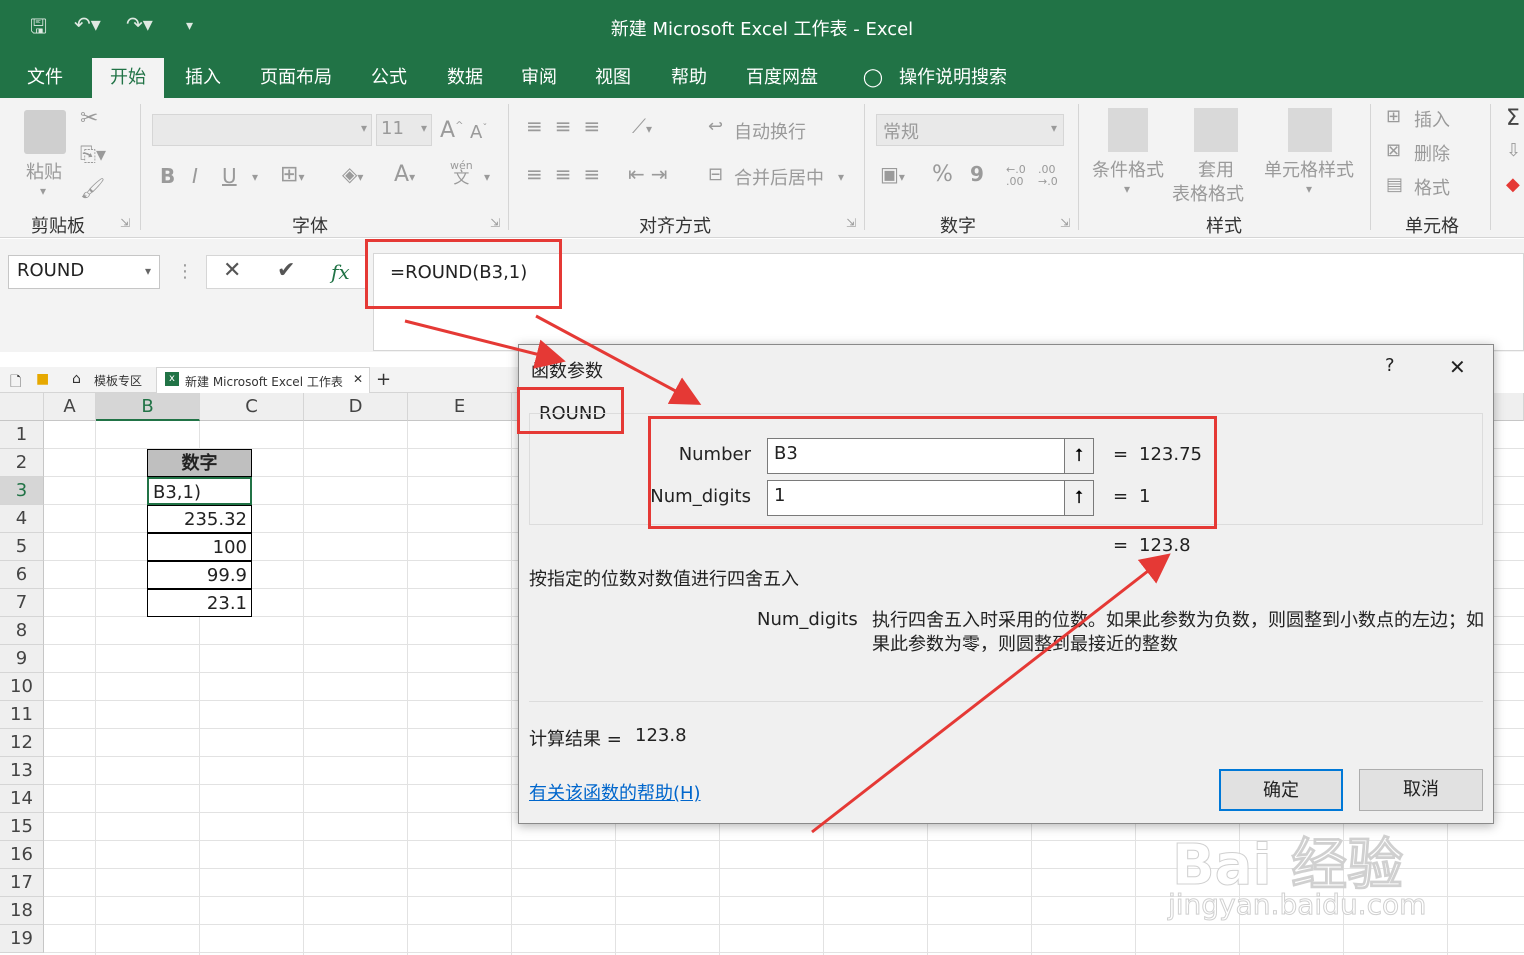 The image size is (1524, 955). I want to click on arrow-to-dialog-title, so click(485, 344).